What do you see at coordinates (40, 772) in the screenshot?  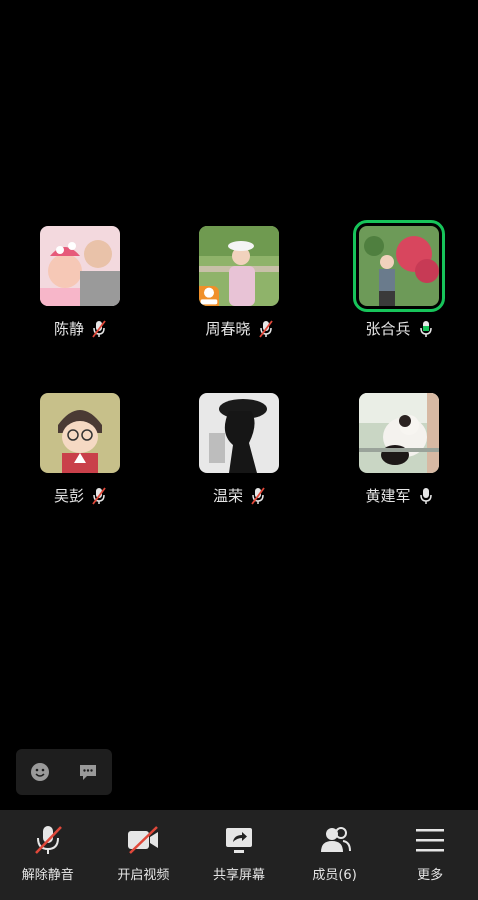 I see `emoji-icon` at bounding box center [40, 772].